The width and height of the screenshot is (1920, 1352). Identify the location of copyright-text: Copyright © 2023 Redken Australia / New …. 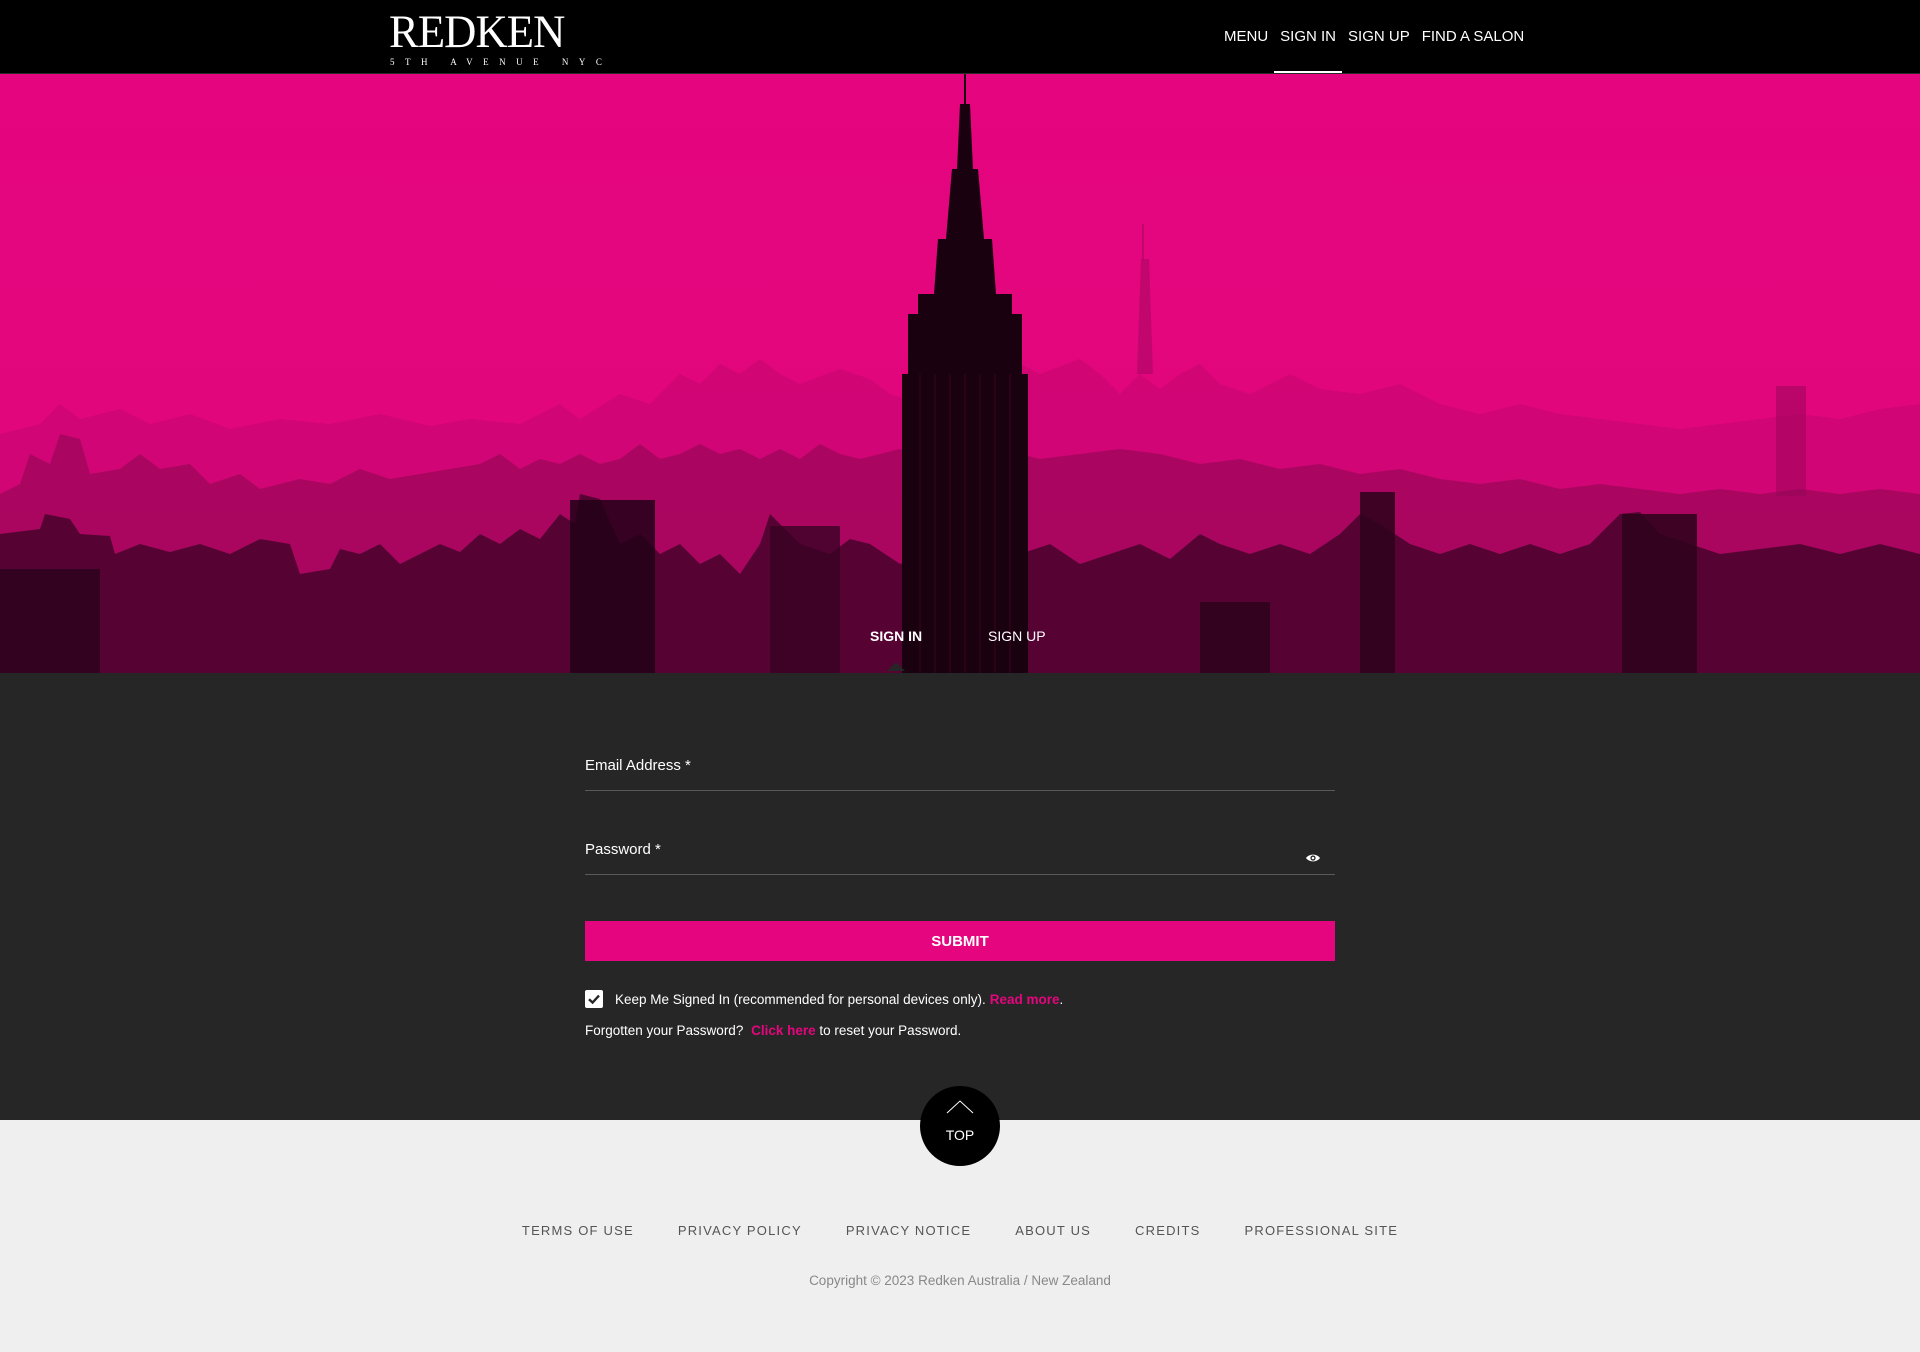
(960, 1280).